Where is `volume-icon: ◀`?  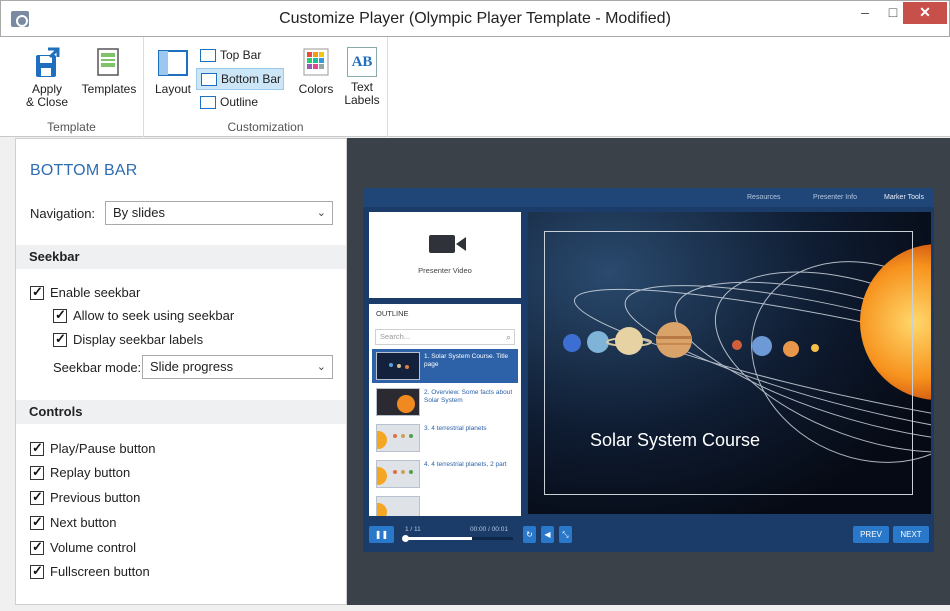 volume-icon: ◀ is located at coordinates (547, 534).